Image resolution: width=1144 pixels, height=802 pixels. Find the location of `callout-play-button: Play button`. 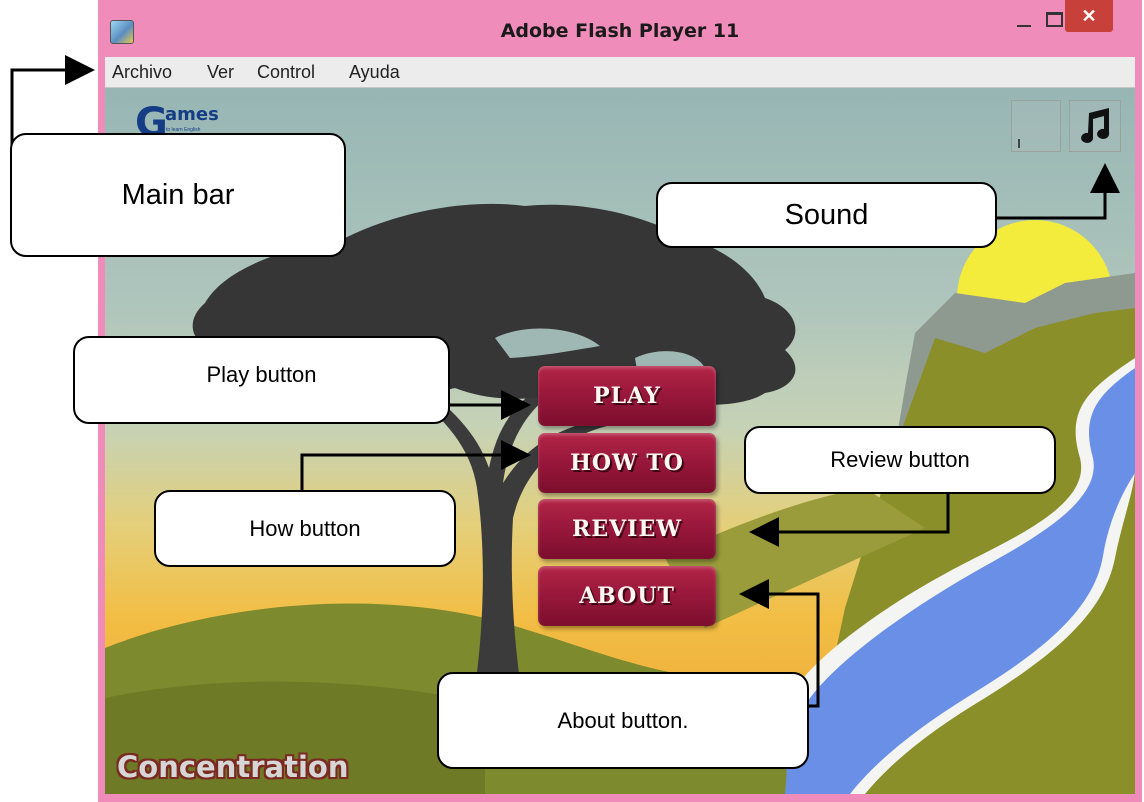

callout-play-button: Play button is located at coordinates (261, 380).